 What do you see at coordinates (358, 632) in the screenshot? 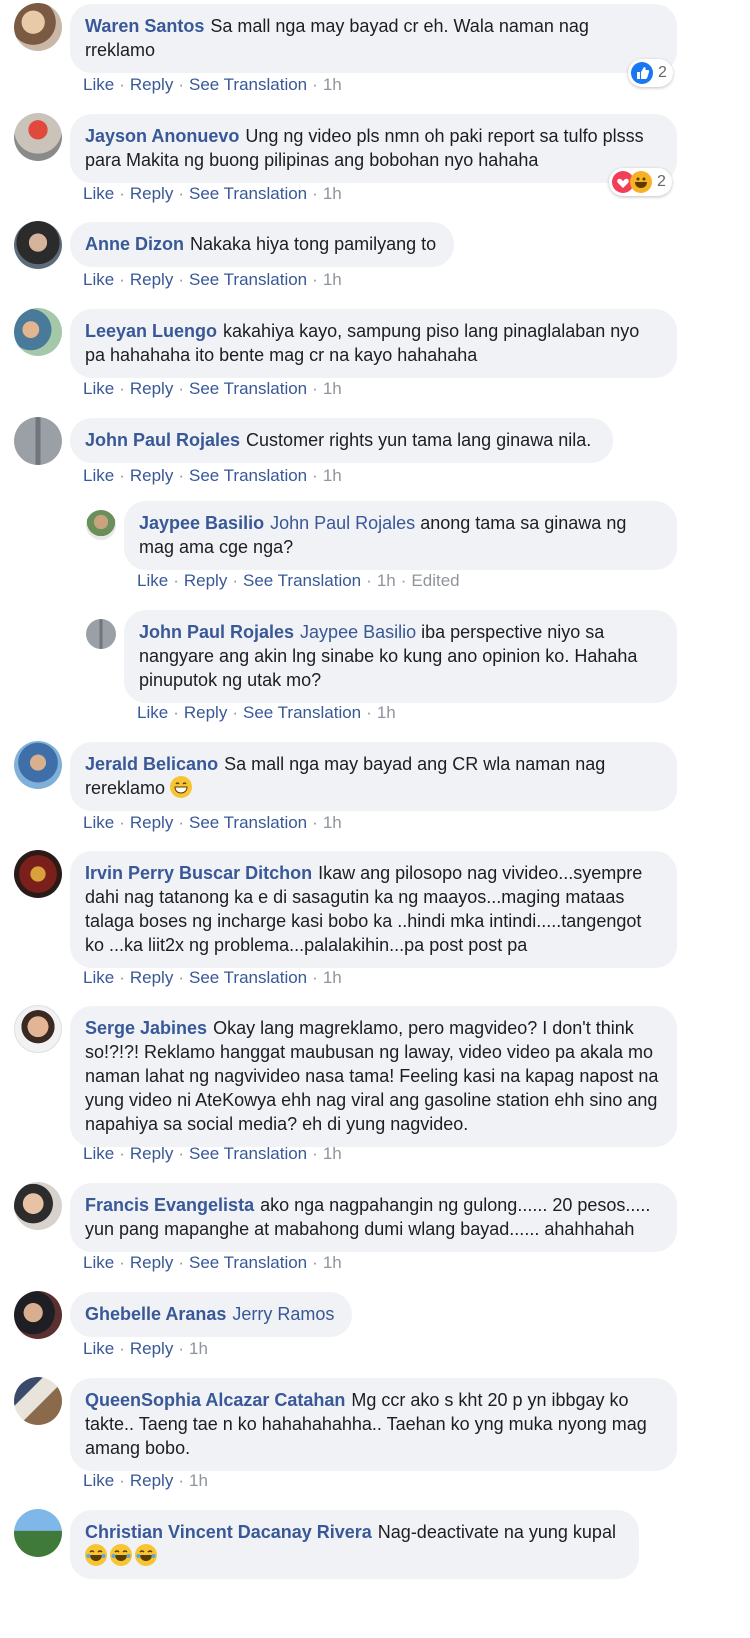
I see `mention-link: Jaypee Basilio` at bounding box center [358, 632].